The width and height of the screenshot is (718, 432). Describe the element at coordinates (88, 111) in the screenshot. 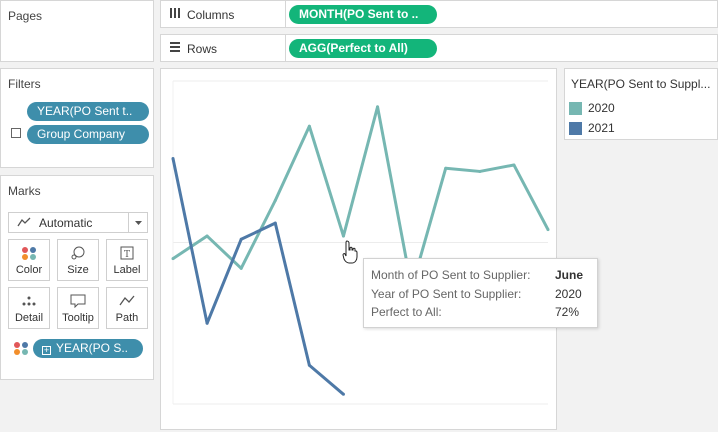

I see `filter-pill-year: YEAR(PO Sent t..` at that location.